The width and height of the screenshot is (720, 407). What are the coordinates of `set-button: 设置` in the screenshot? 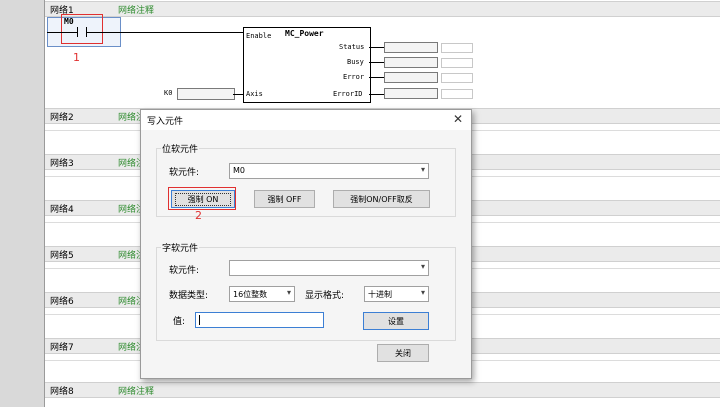 It's located at (396, 321).